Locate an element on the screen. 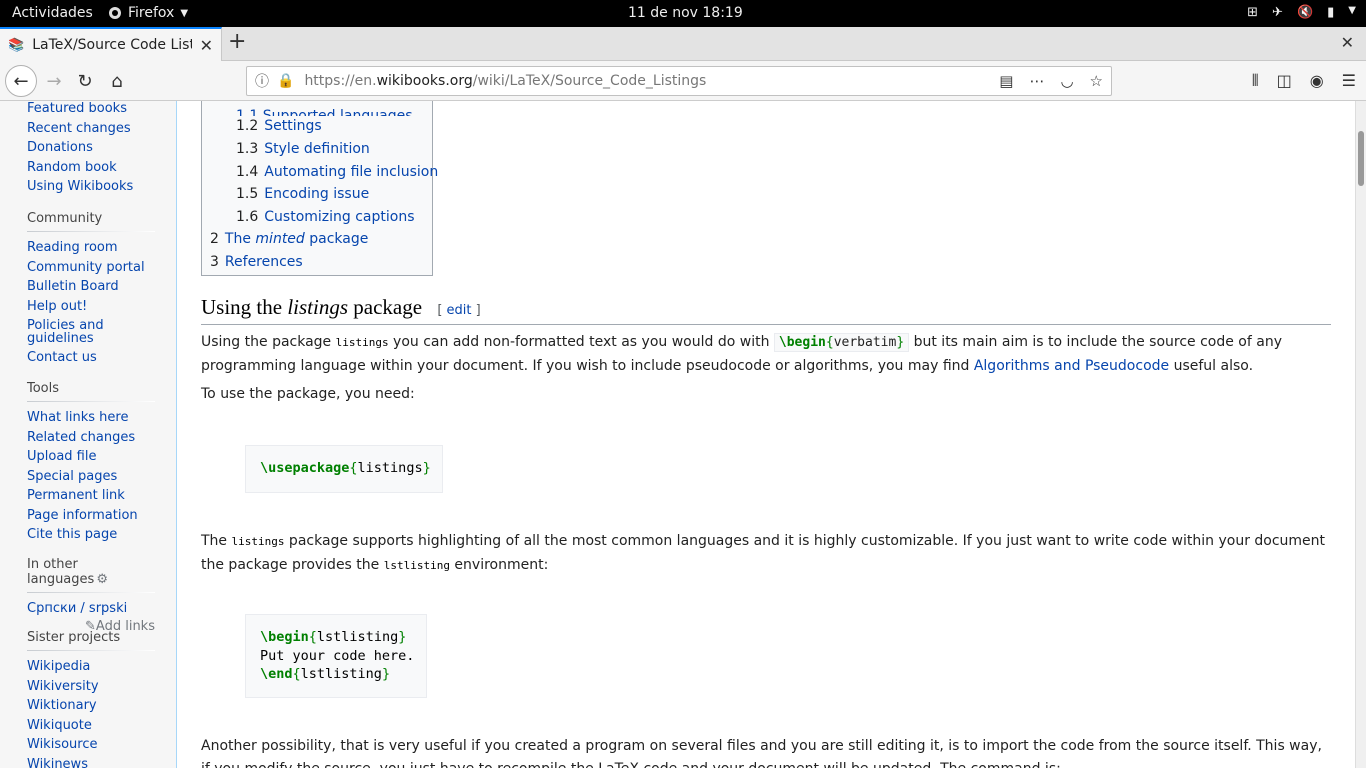 Image resolution: width=1366 pixels, height=768 pixels. close-tab-icon: ✕ is located at coordinates (206, 45).